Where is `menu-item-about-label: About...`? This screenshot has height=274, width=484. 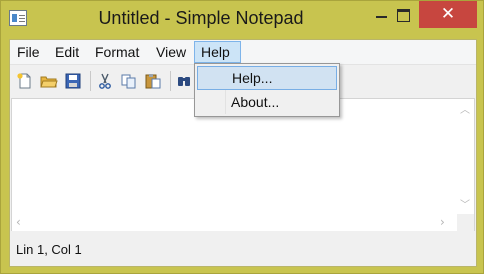
menu-item-about-label: About... is located at coordinates (255, 102).